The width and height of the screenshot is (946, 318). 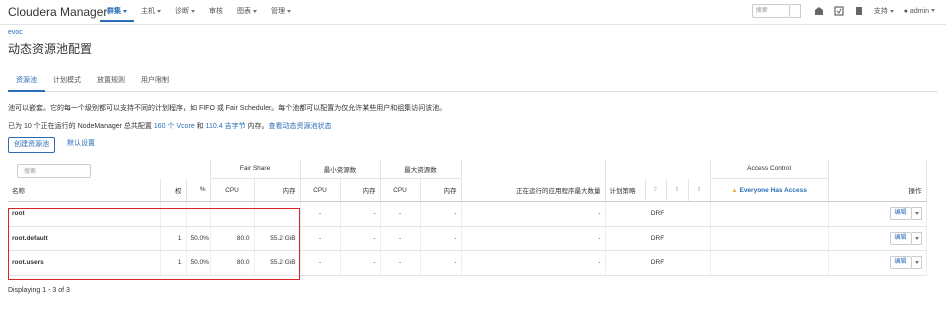 What do you see at coordinates (277, 190) in the screenshot?
I see `col-fair-memory: 内存` at bounding box center [277, 190].